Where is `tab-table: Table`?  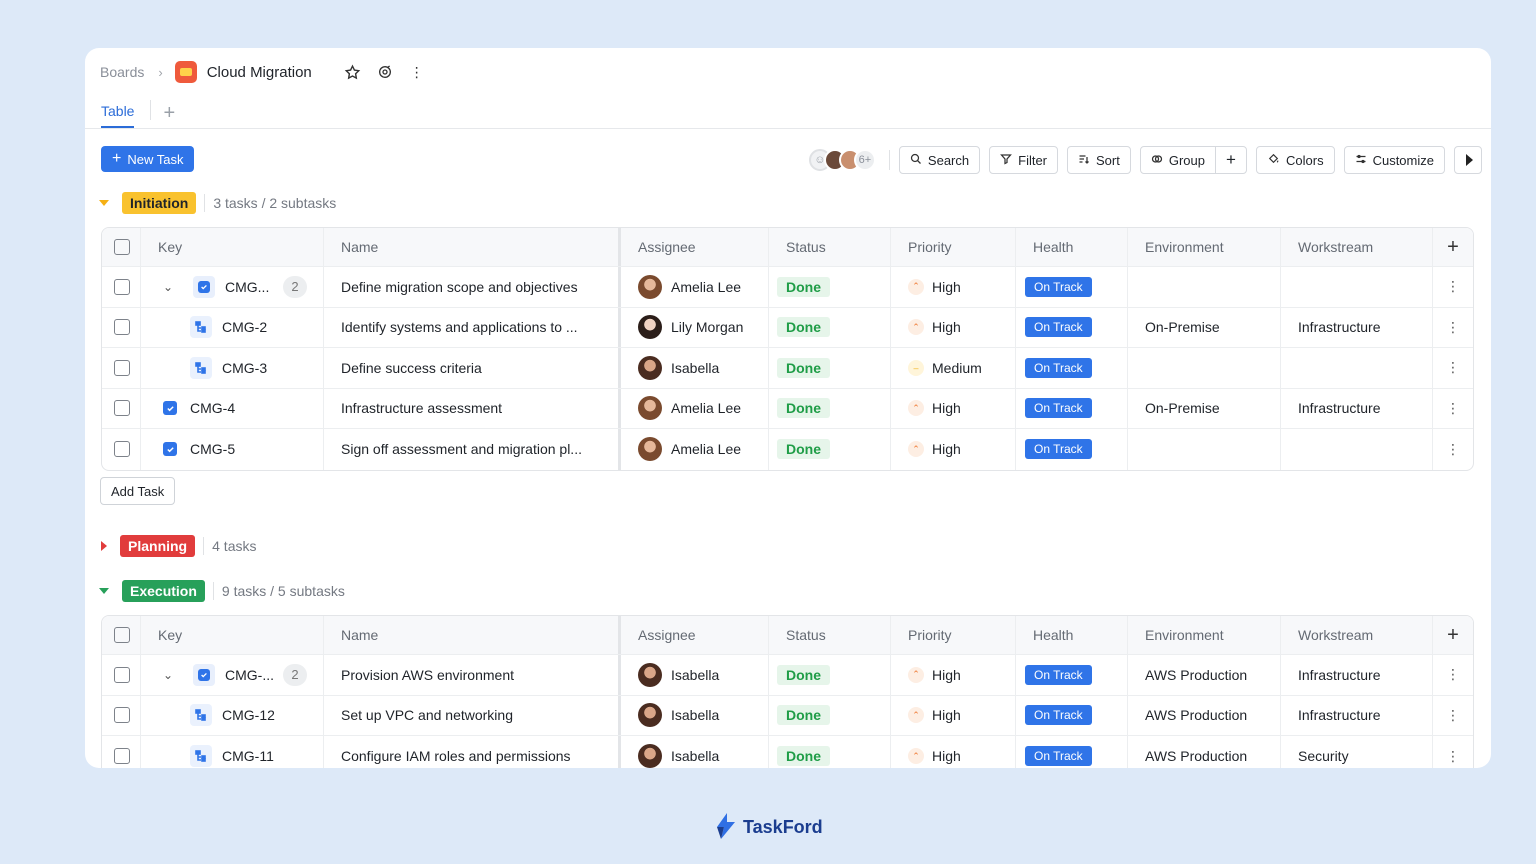
tab-table: Table is located at coordinates (118, 115).